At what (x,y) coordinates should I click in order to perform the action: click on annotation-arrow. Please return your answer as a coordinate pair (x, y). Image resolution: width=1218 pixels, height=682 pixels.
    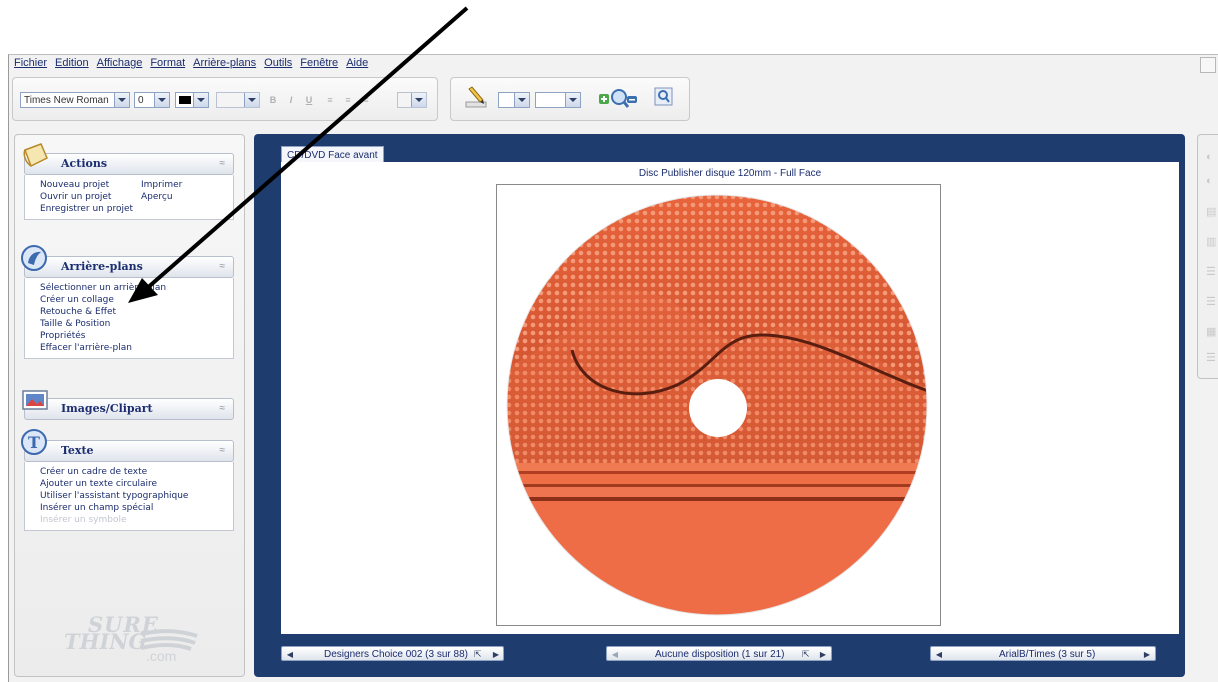
    Looking at the image, I should click on (298, 154).